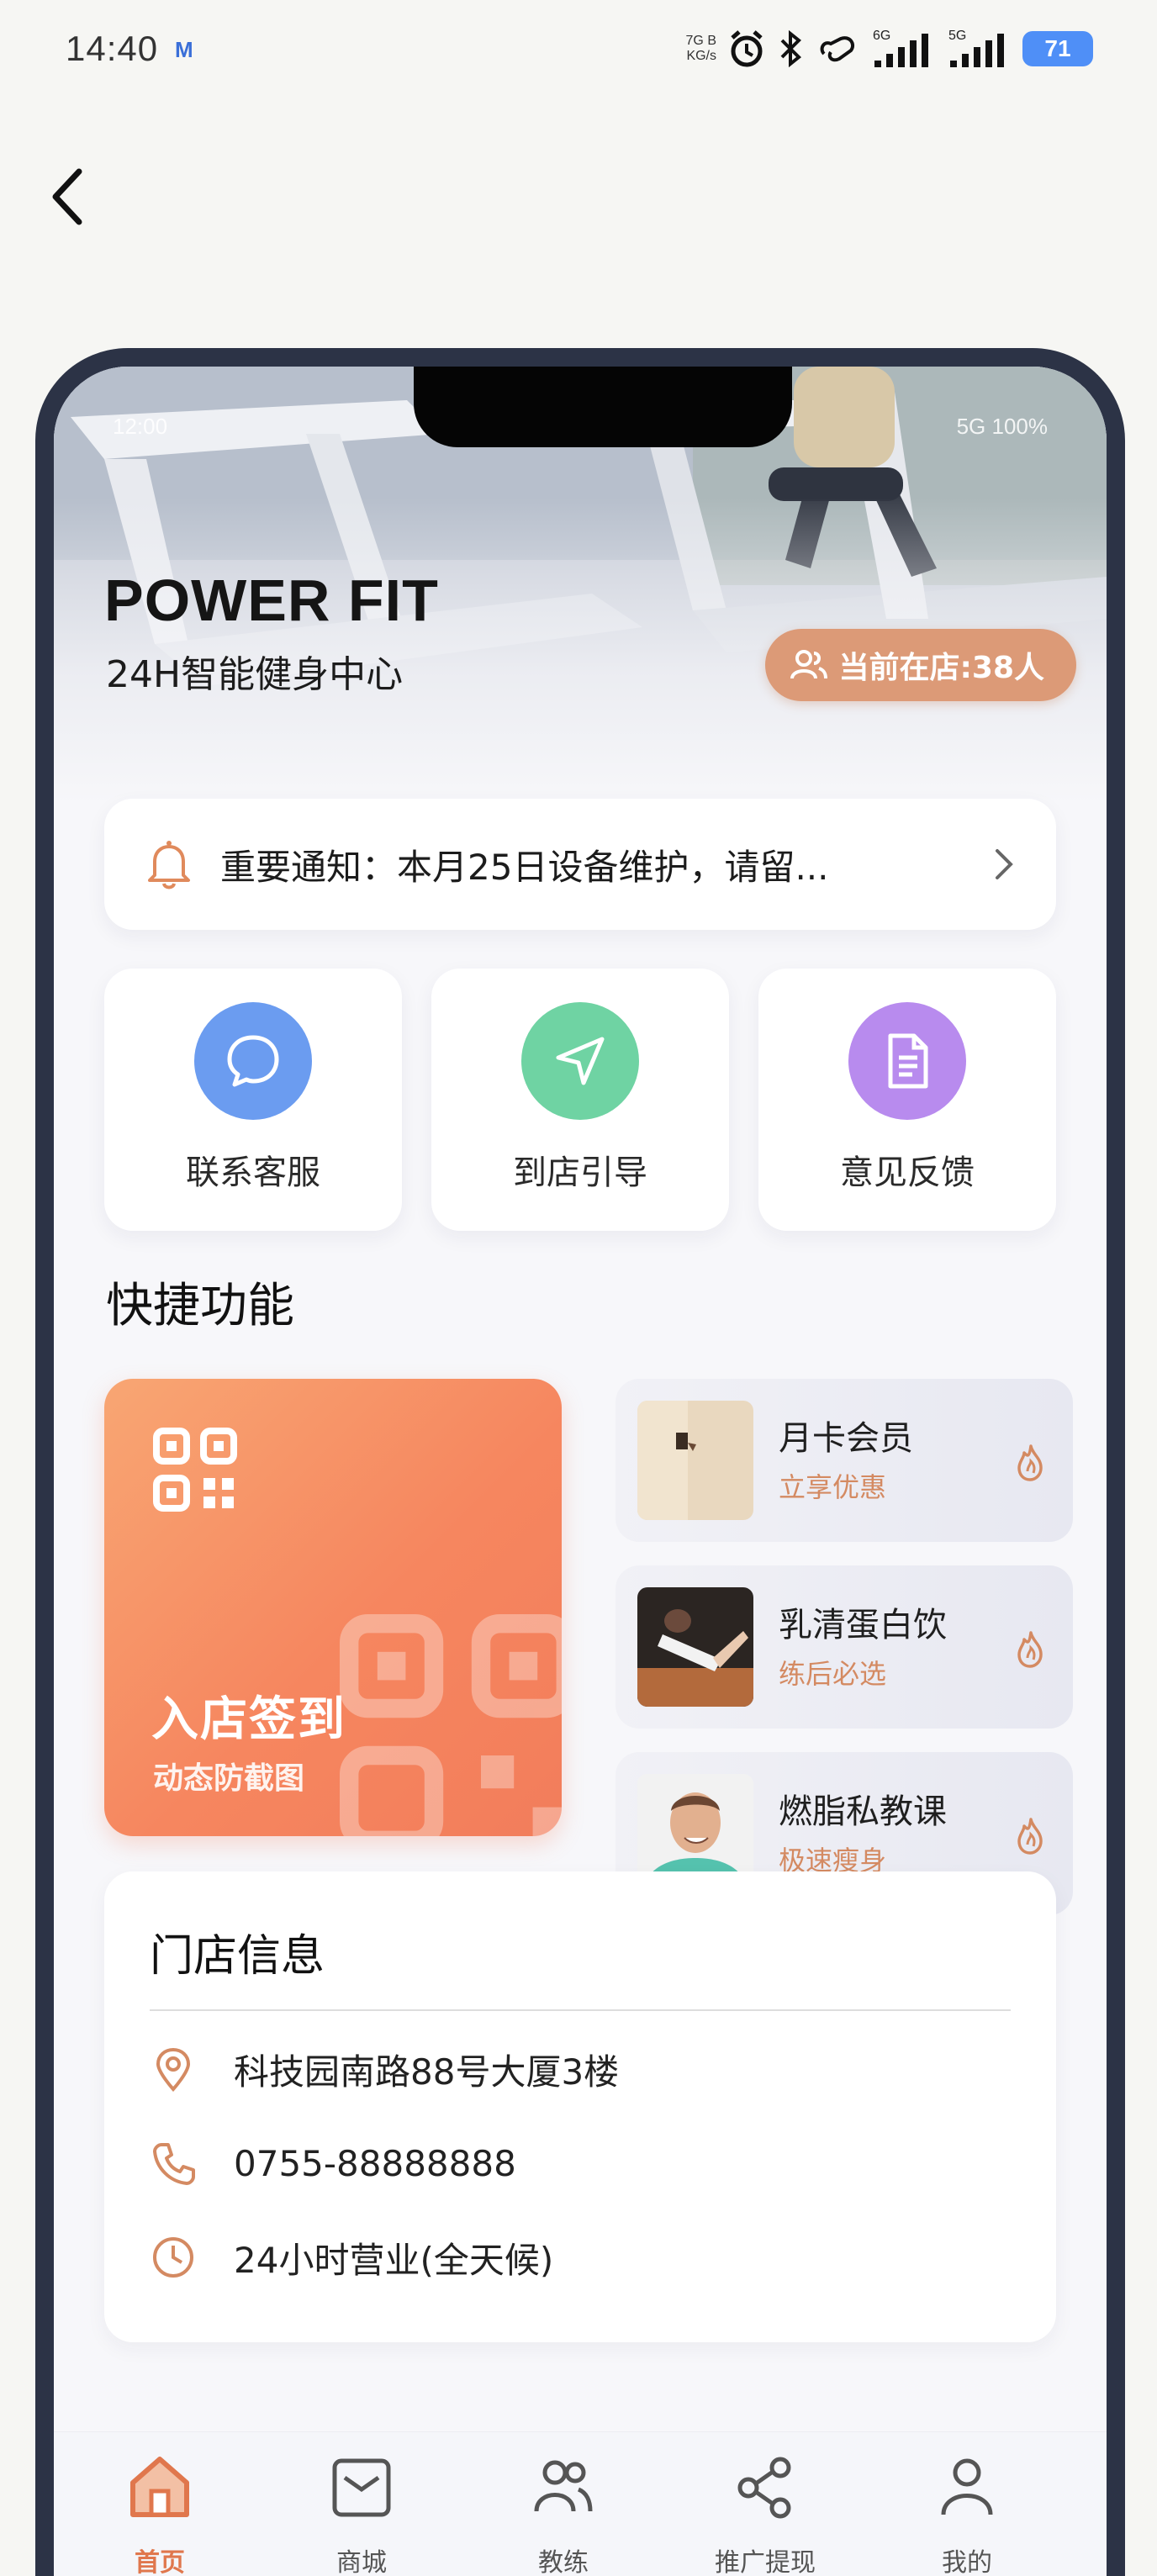 Image resolution: width=1157 pixels, height=2576 pixels. What do you see at coordinates (140, 426) in the screenshot?
I see `mockup-time: 12:00` at bounding box center [140, 426].